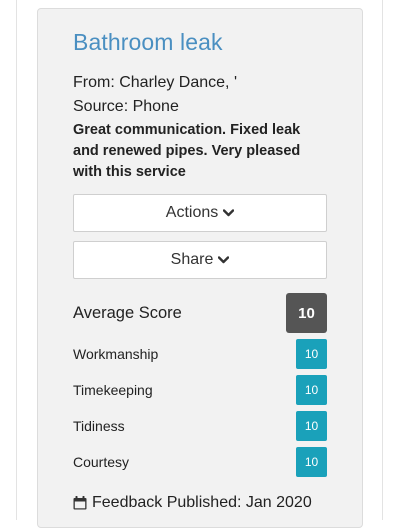 This screenshot has width=400, height=528. What do you see at coordinates (148, 42) in the screenshot?
I see `review-title: Bathroom leak` at bounding box center [148, 42].